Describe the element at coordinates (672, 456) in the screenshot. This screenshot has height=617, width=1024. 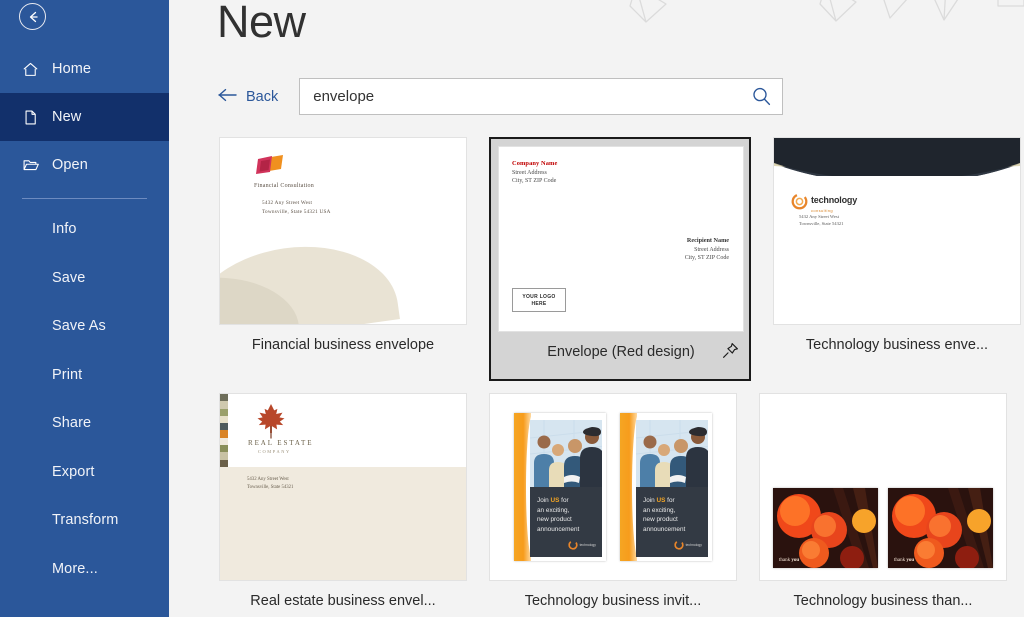
I see `team-photo` at that location.